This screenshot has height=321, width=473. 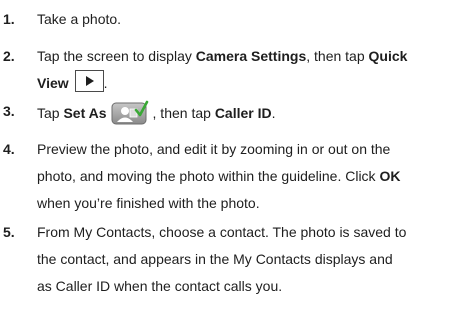 I want to click on step-text: Tap Set As , then tap Caller ID., so click(x=252, y=112).